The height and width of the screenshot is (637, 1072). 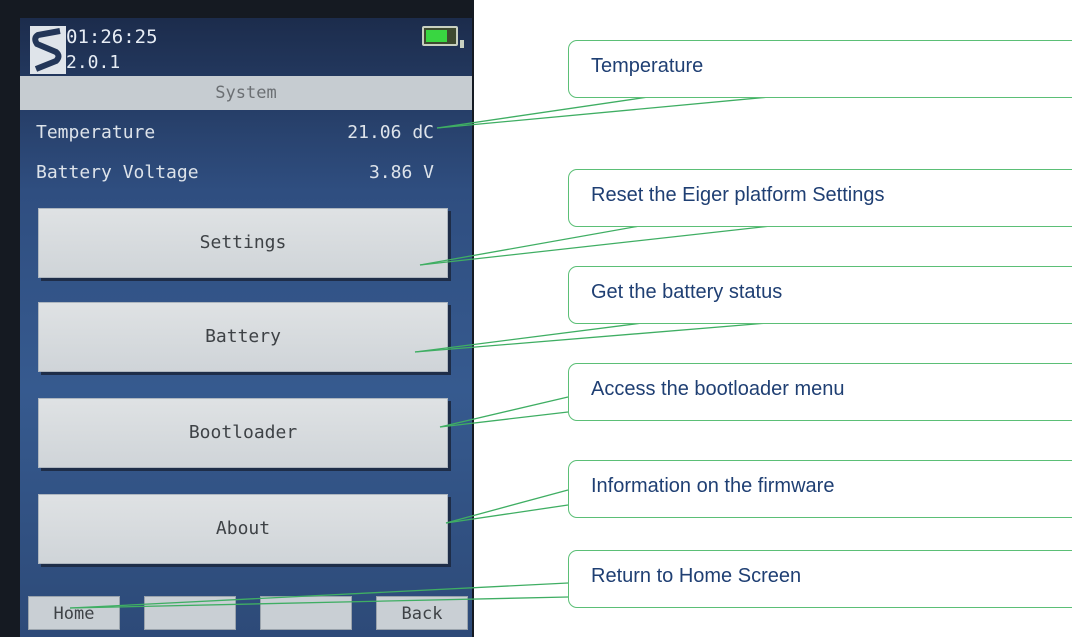 I want to click on callout-settings-text: Reset the Eiger platform Settings, so click(x=738, y=195).